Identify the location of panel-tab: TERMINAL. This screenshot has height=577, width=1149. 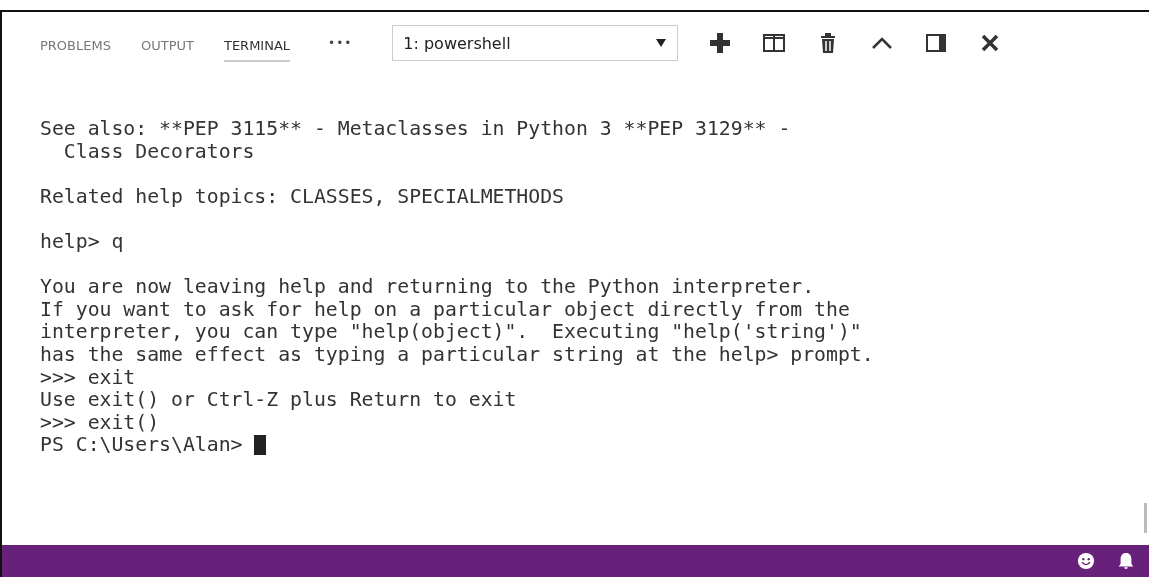
(257, 46).